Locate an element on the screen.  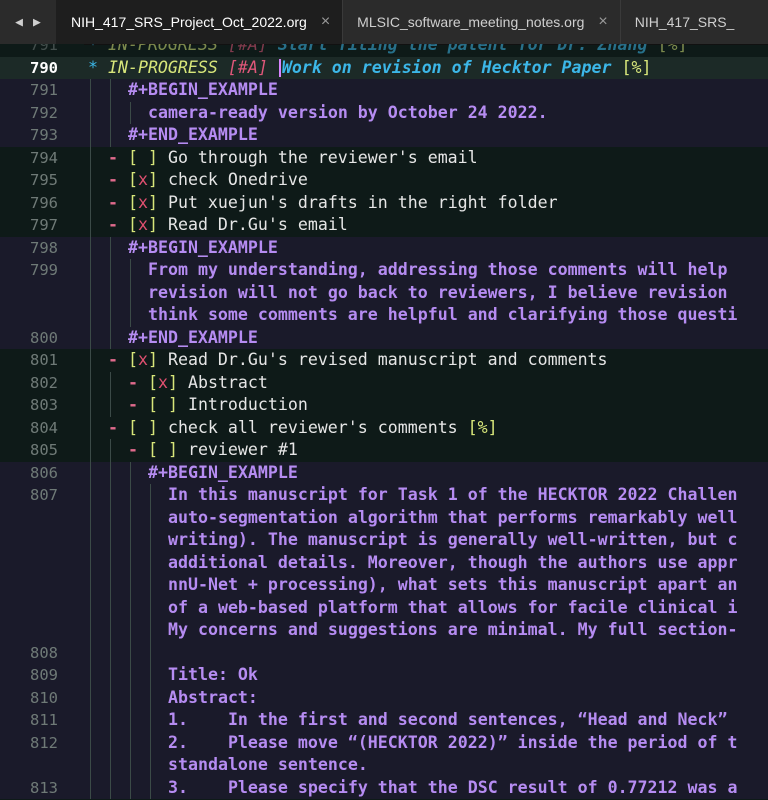
code-line: 802 - [x] Abstract is located at coordinates (384, 382).